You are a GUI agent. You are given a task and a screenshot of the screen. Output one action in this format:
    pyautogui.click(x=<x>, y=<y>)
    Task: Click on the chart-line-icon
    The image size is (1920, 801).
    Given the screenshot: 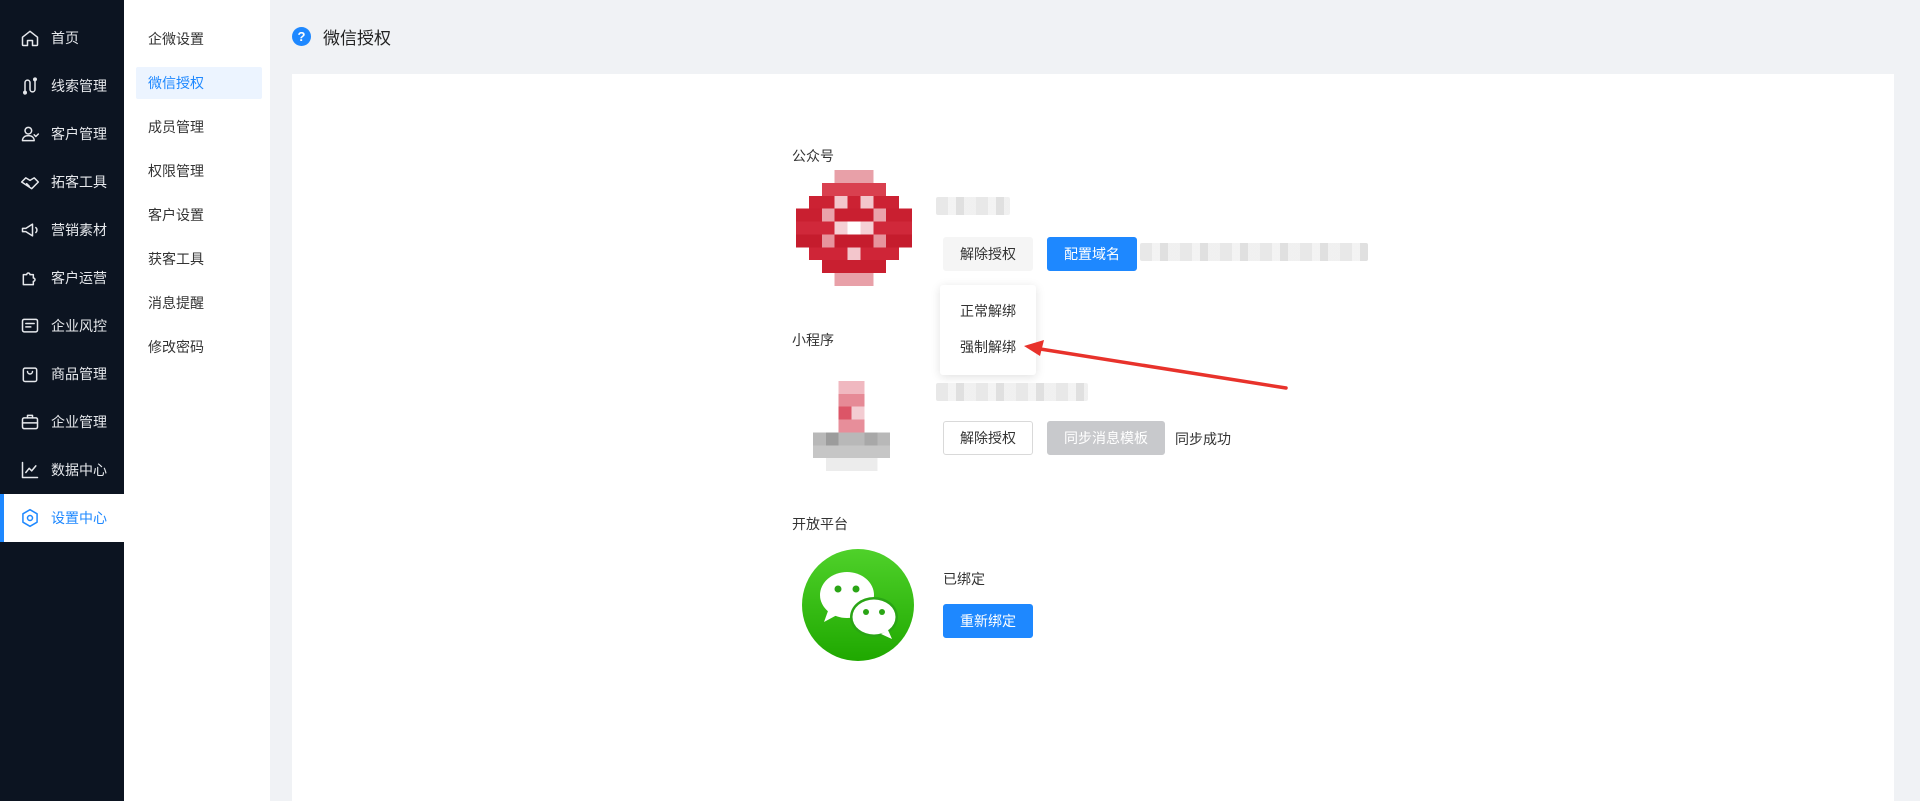 What is the action you would take?
    pyautogui.click(x=30, y=470)
    